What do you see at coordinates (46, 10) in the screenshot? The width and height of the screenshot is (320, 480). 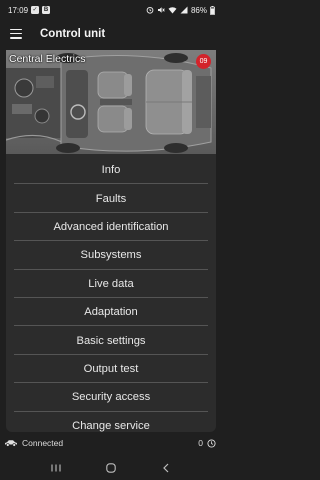 I see `b-app-icon: B` at bounding box center [46, 10].